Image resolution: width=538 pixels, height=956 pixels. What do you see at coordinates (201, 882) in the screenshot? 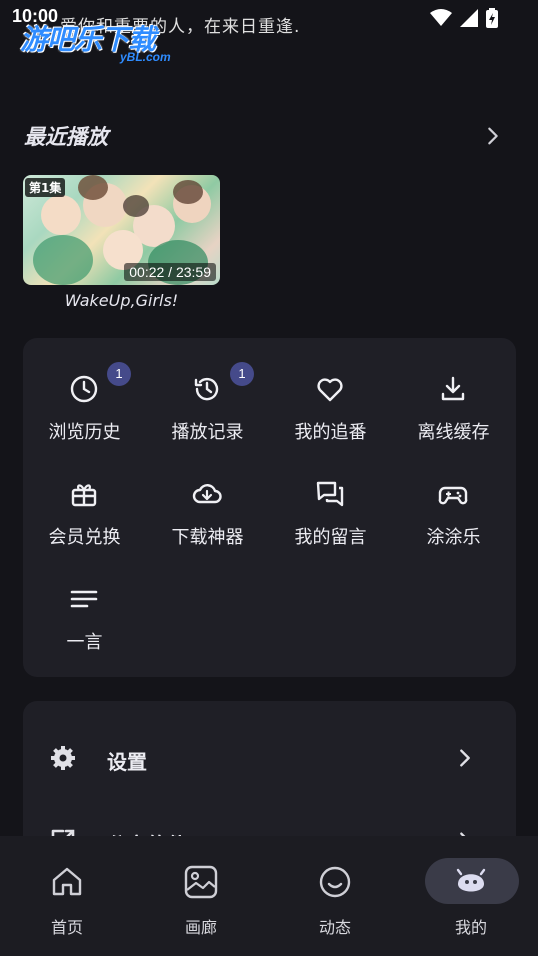
I see `gallery-icon` at bounding box center [201, 882].